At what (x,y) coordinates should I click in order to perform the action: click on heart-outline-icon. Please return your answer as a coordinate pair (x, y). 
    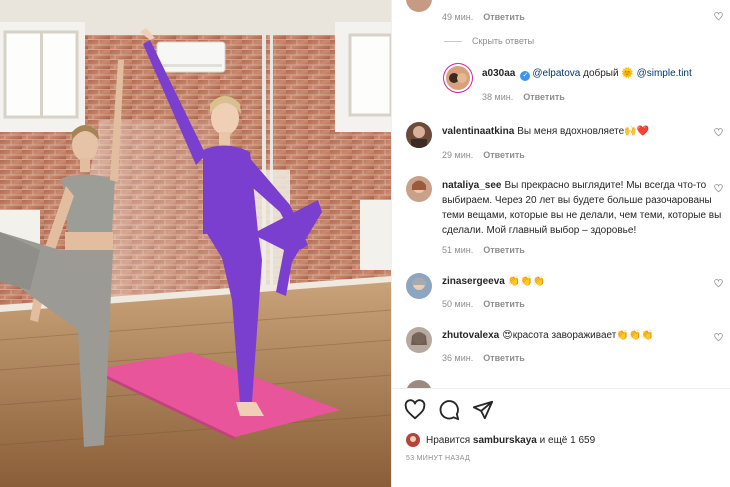
    Looking at the image, I should click on (415, 410).